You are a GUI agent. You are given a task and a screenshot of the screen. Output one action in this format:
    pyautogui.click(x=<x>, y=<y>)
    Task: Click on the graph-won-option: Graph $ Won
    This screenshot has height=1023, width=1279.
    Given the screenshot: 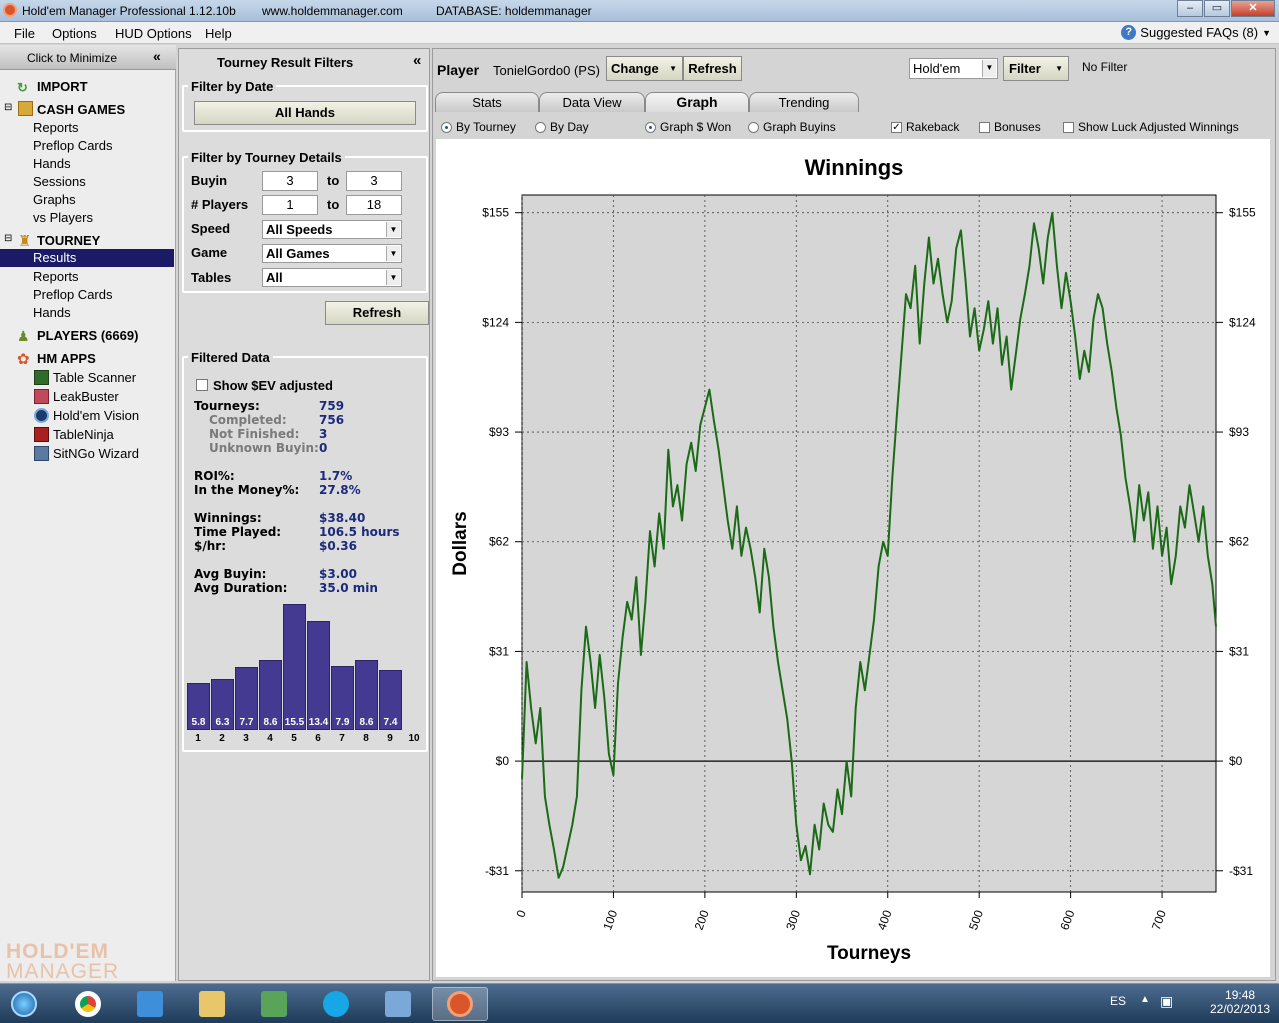 What is the action you would take?
    pyautogui.click(x=688, y=127)
    